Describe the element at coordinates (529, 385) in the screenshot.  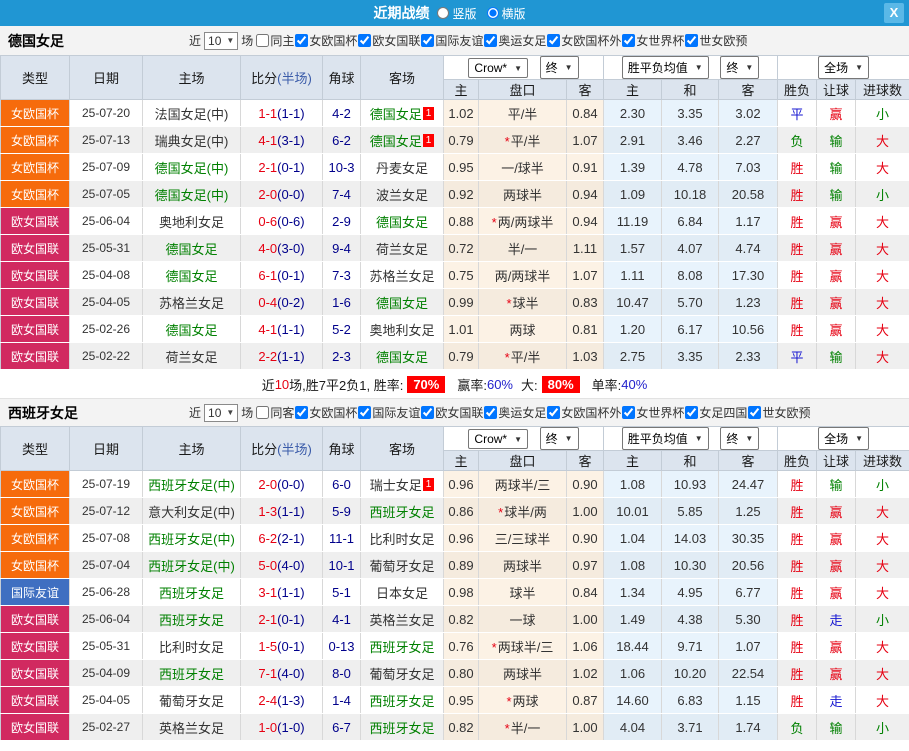
I see `summary-text: 大:` at that location.